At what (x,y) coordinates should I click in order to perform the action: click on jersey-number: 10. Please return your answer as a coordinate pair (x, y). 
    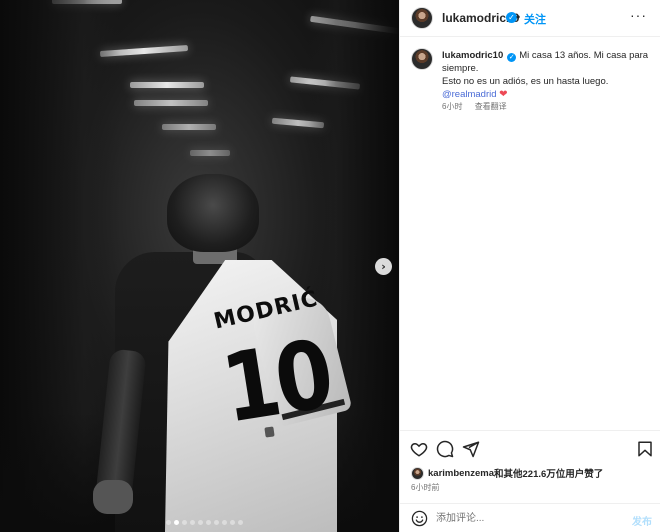
    Looking at the image, I should click on (276, 382).